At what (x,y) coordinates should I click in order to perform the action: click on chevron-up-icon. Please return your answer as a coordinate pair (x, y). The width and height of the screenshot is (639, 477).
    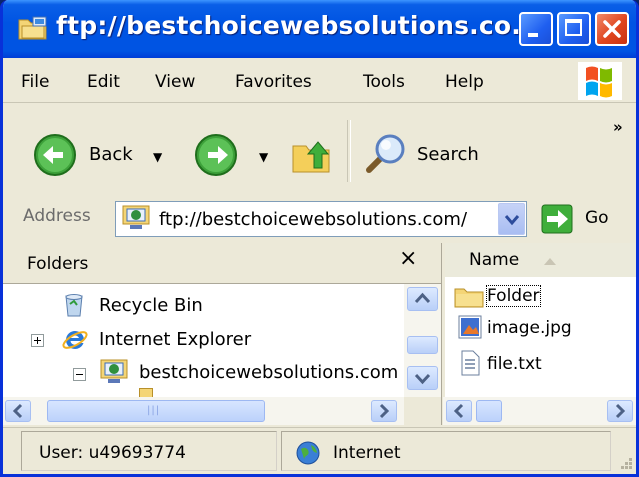
    Looking at the image, I should click on (422, 298).